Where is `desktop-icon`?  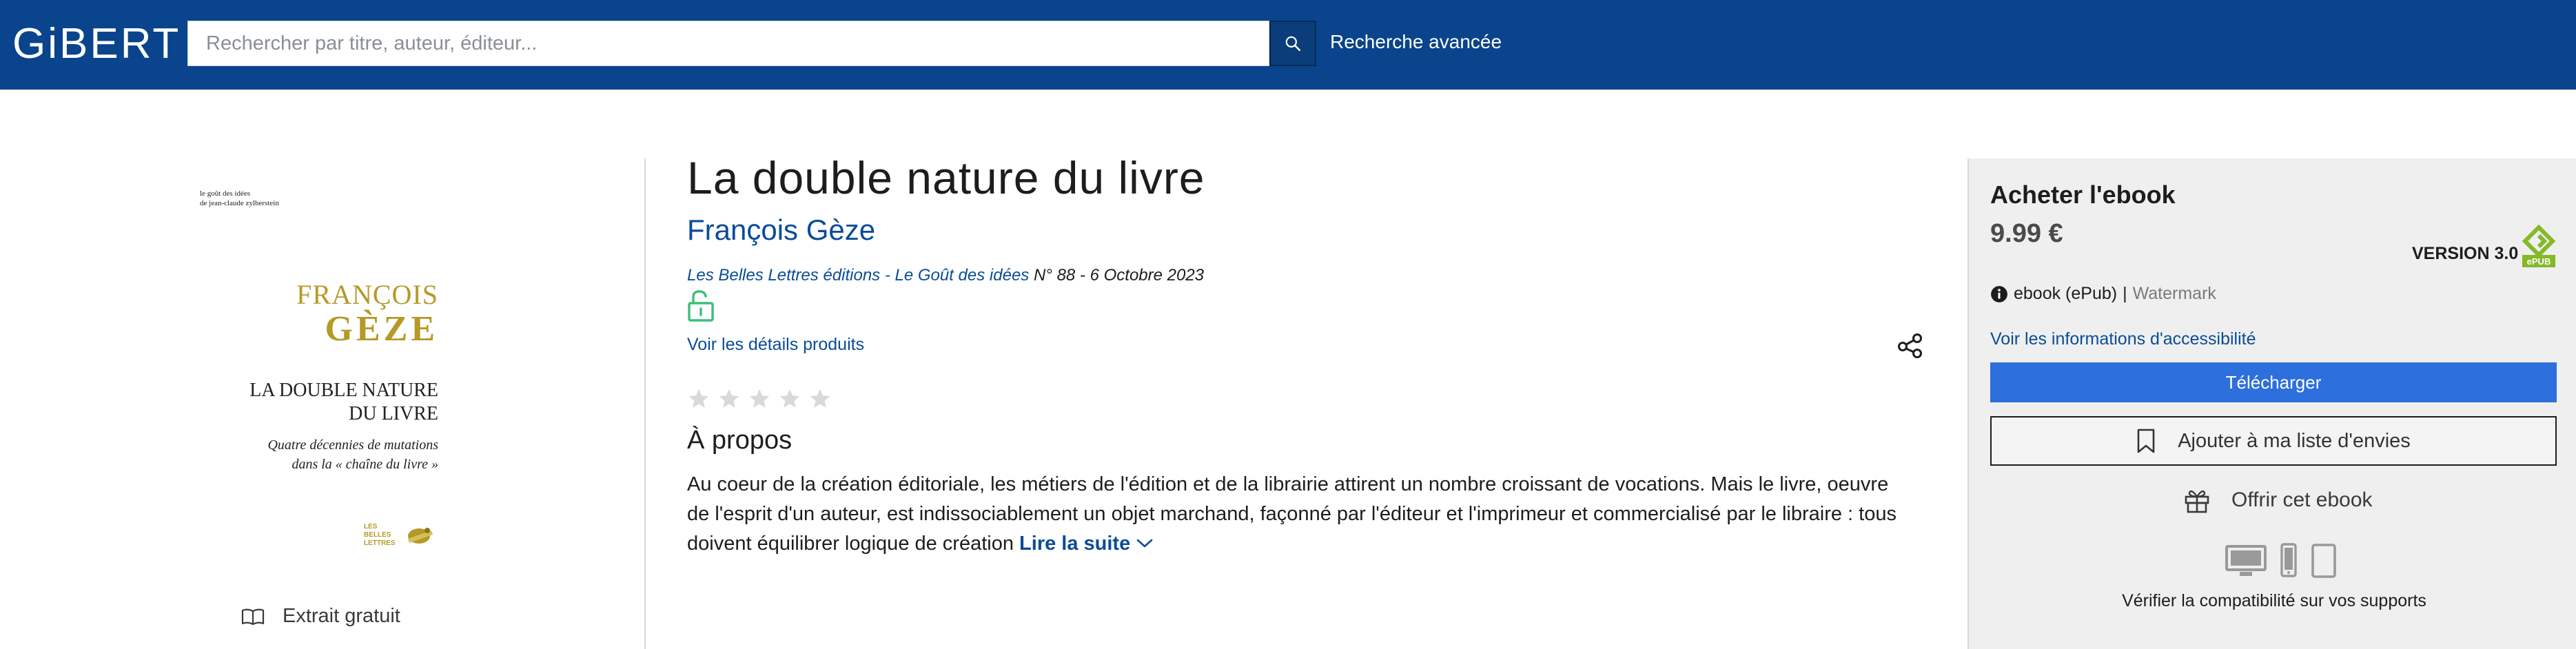 desktop-icon is located at coordinates (2246, 560).